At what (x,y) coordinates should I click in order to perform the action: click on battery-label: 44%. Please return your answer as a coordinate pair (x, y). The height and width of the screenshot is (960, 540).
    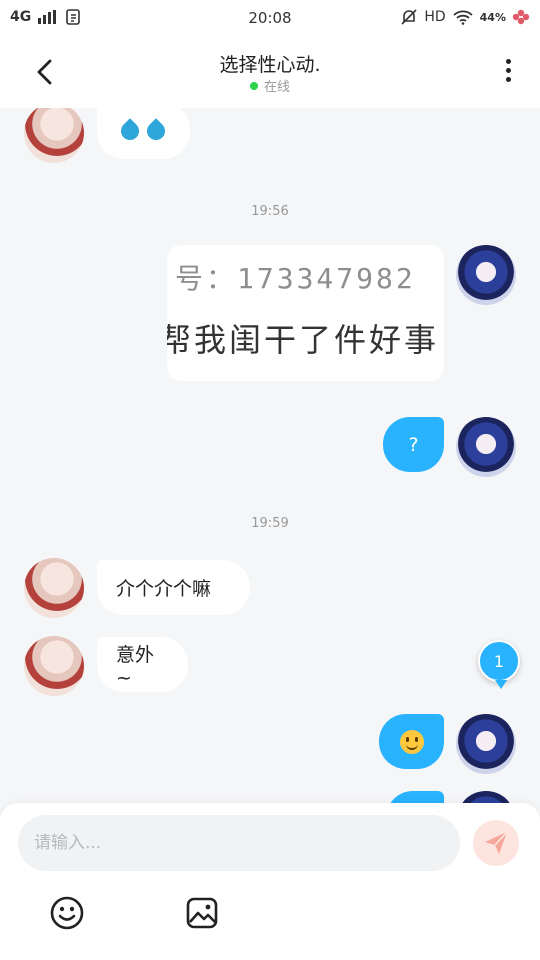
    Looking at the image, I should click on (492, 17).